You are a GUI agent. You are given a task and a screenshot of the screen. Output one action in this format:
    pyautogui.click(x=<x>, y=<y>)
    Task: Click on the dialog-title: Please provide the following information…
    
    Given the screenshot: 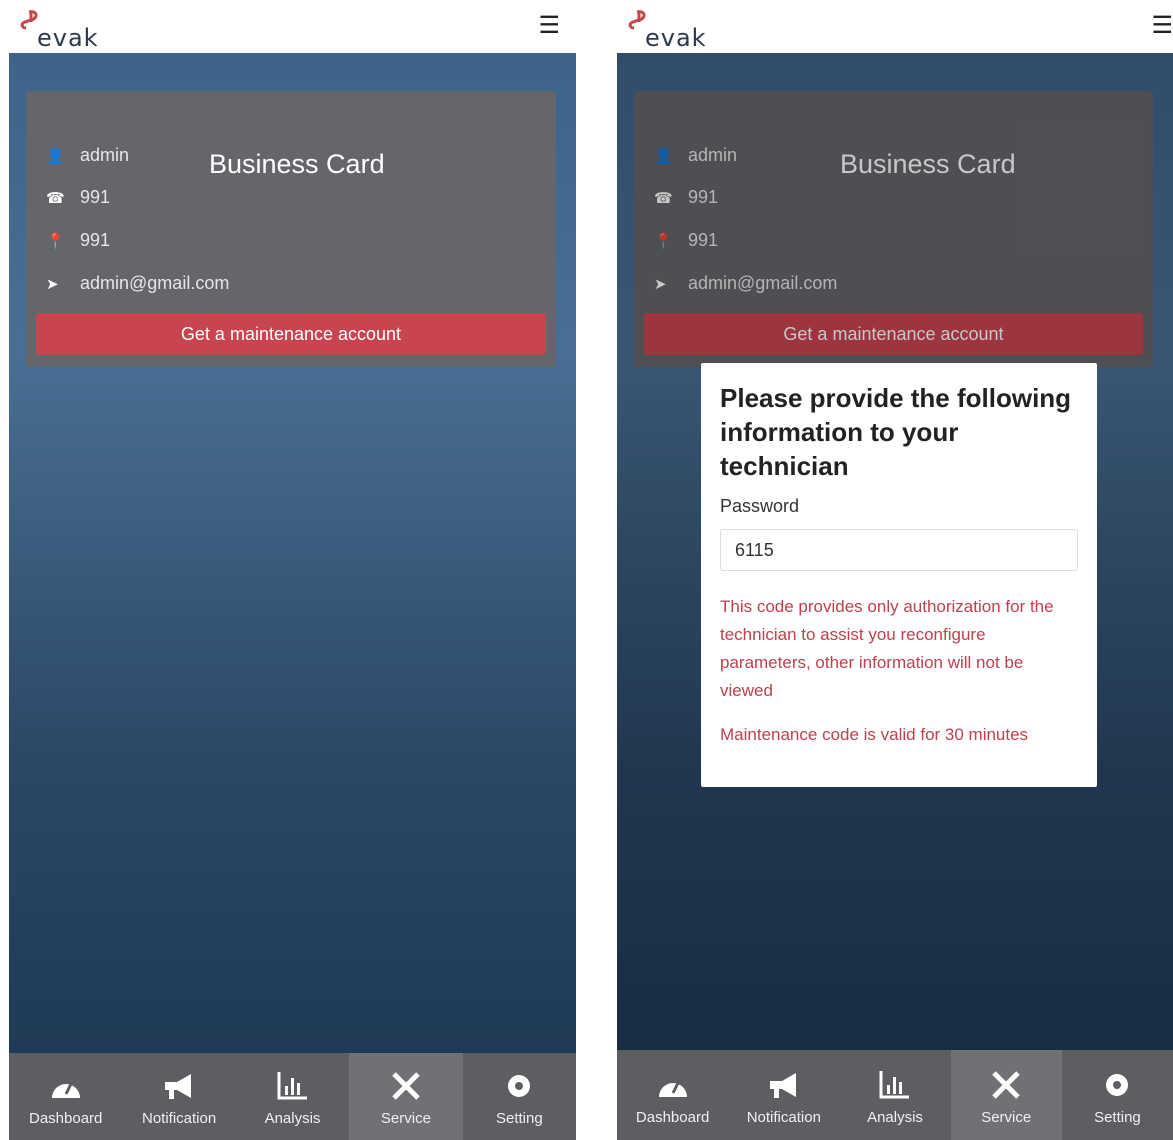 What is the action you would take?
    pyautogui.click(x=896, y=432)
    